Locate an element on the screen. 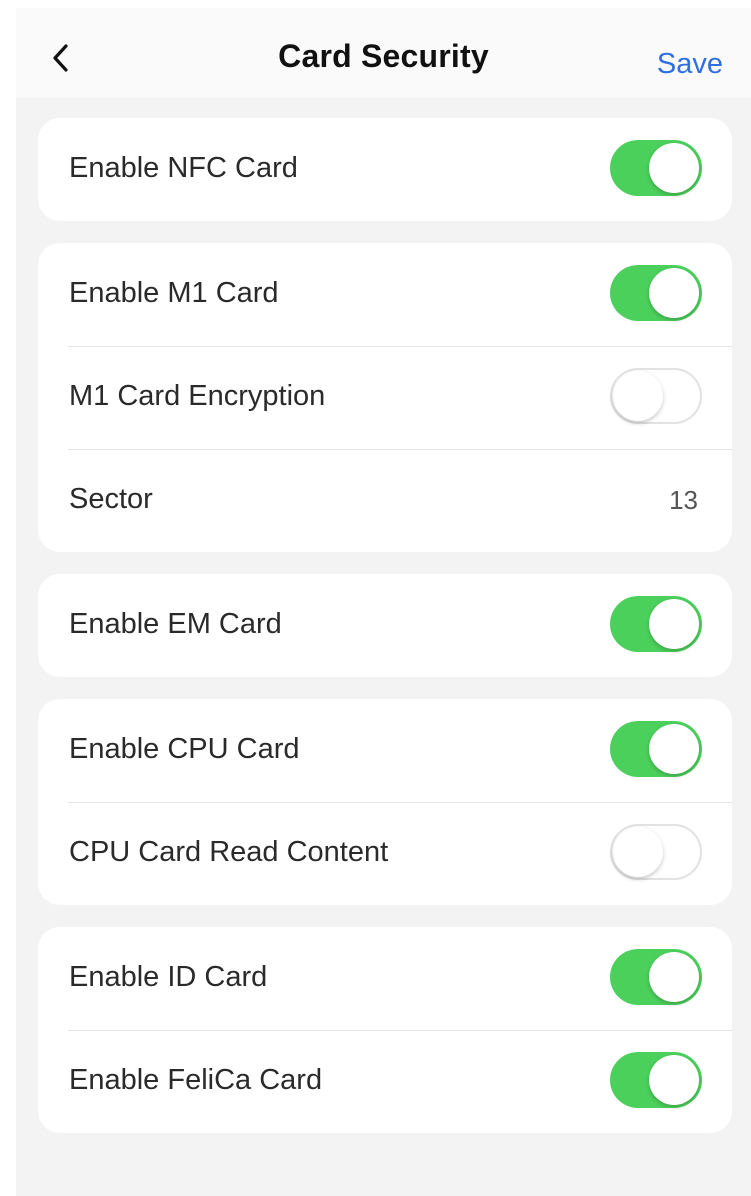  setting-row-sector: Sector 13 is located at coordinates (385, 500).